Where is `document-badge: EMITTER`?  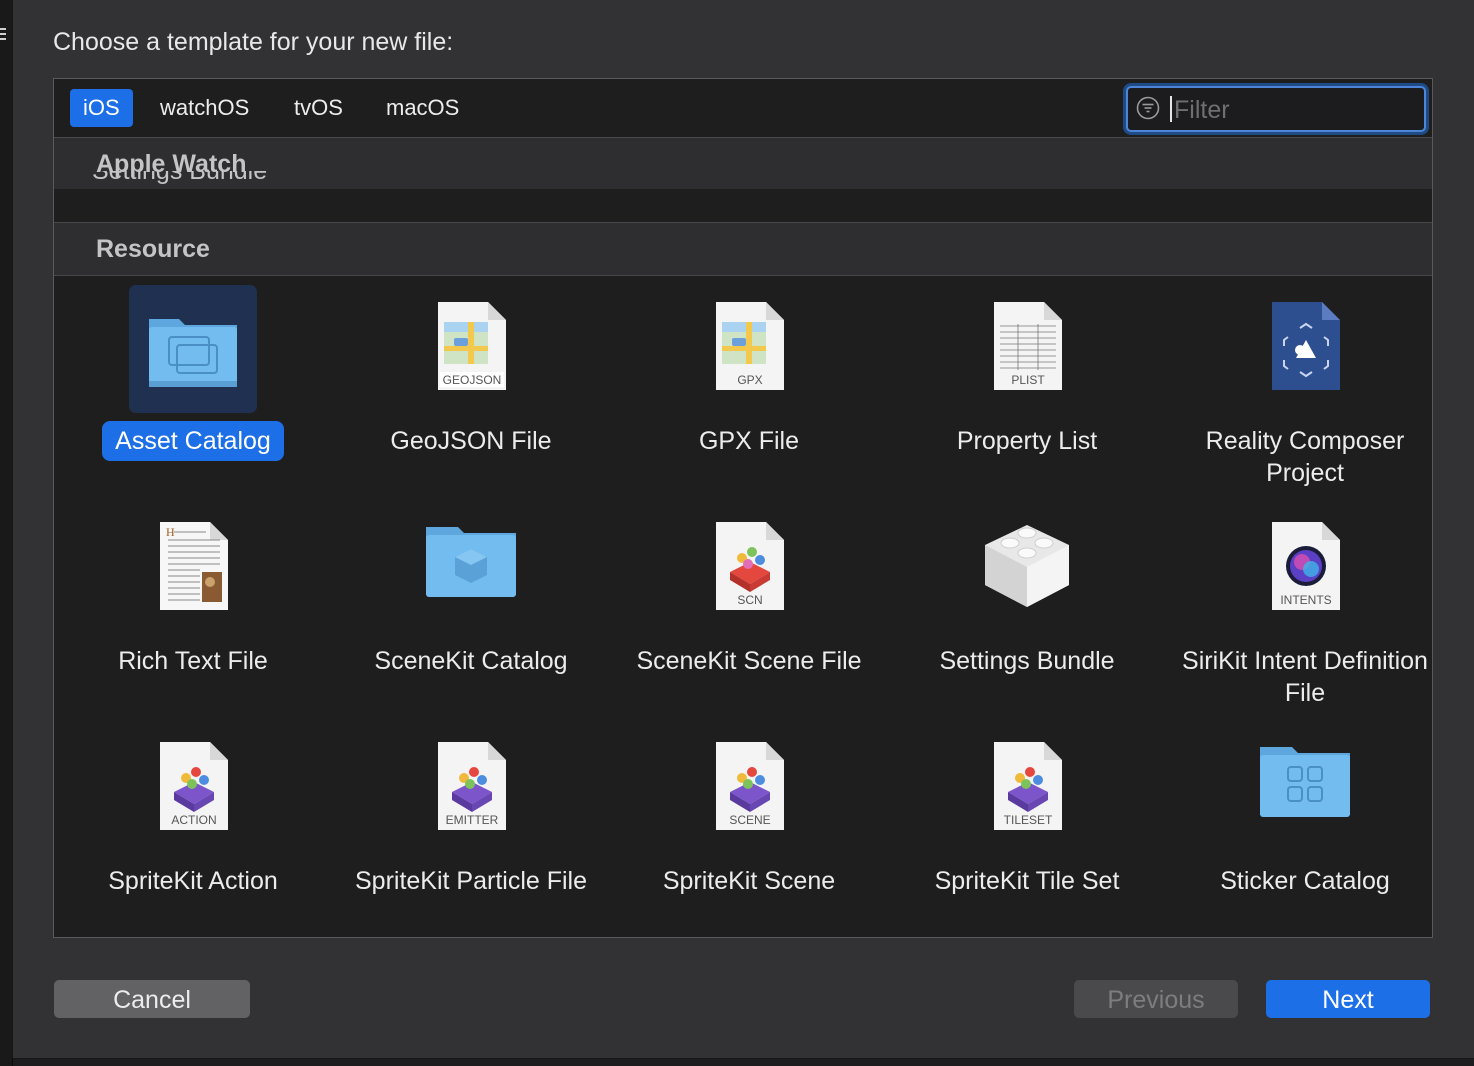 document-badge: EMITTER is located at coordinates (472, 820).